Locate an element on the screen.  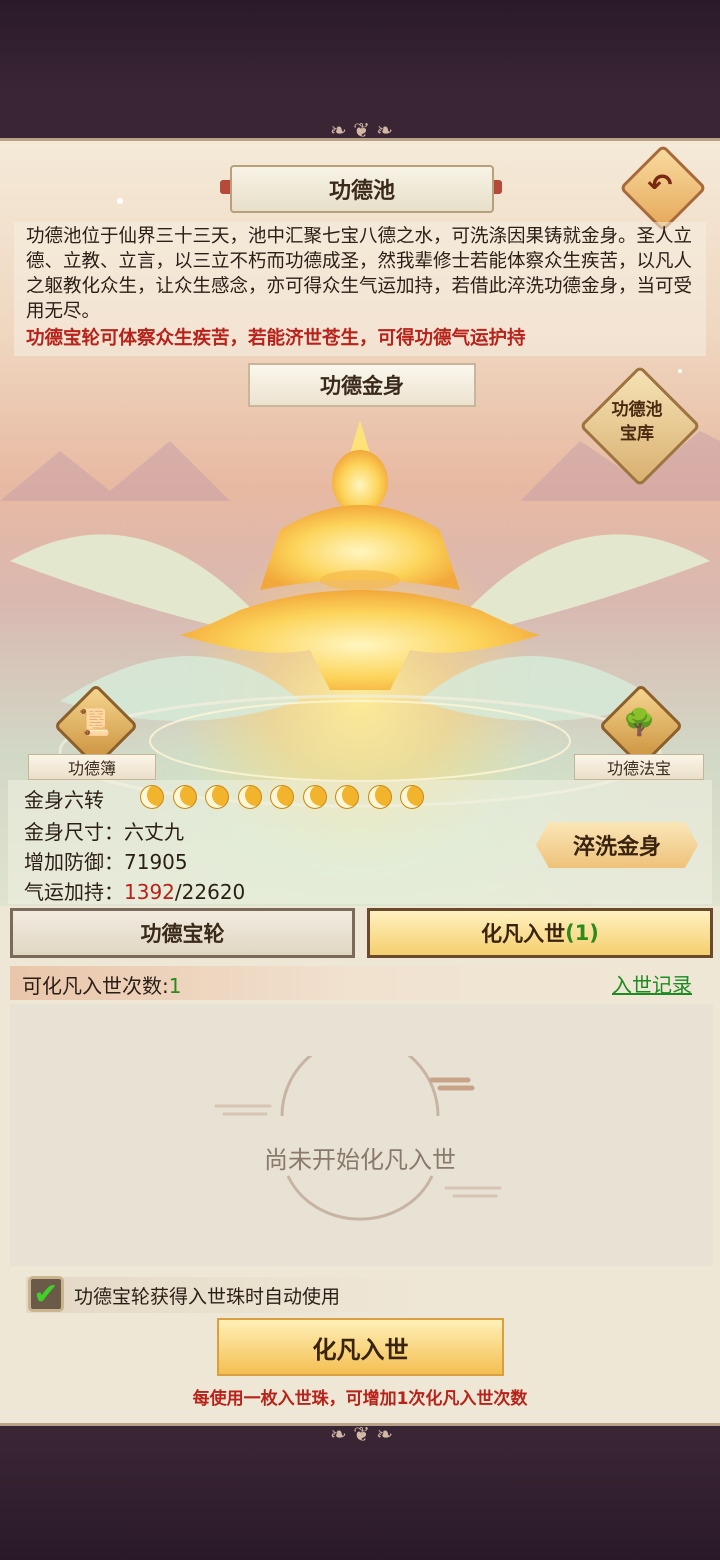
tab-incarnate: 化凡入世 (1) is located at coordinates (540, 933).